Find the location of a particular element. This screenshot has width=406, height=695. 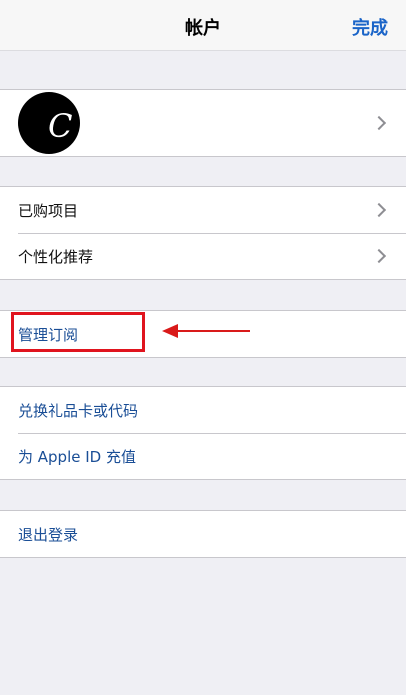

annotation-arrow-line is located at coordinates (213, 331).